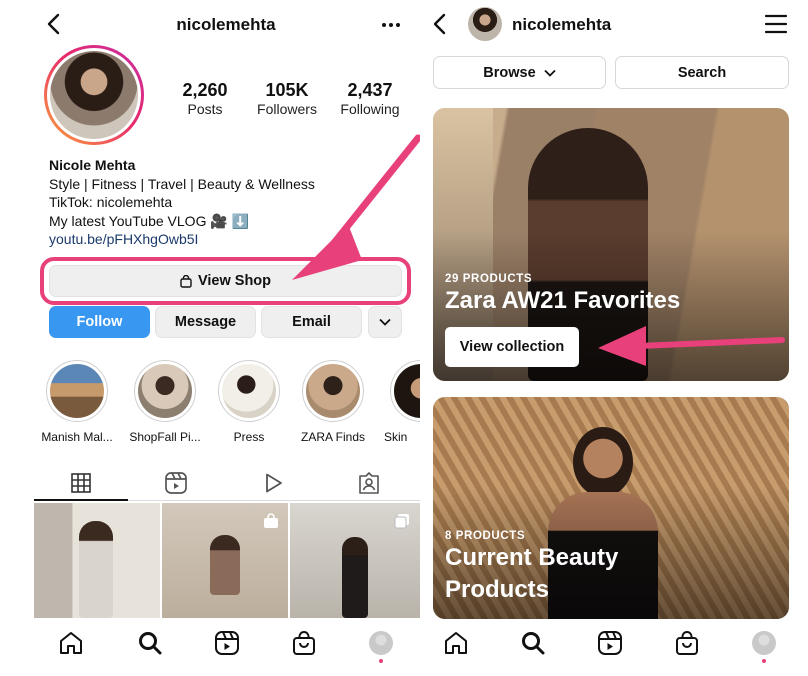 The width and height of the screenshot is (808, 676). What do you see at coordinates (776, 24) in the screenshot?
I see `menu-icon` at bounding box center [776, 24].